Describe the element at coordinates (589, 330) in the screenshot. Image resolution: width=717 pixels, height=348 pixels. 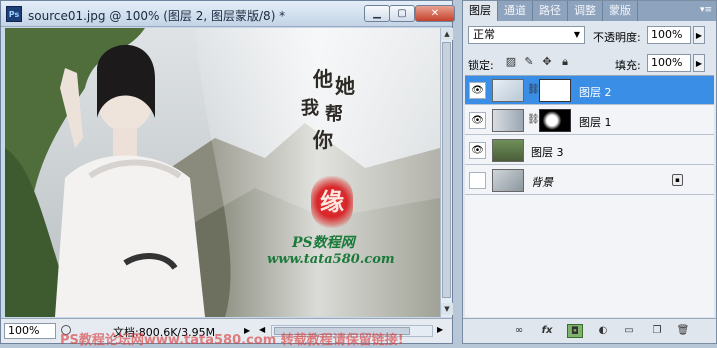
I see `panel-footer: ∞ fx ◘ ◐ ▭ ❐ 🗑︎` at that location.